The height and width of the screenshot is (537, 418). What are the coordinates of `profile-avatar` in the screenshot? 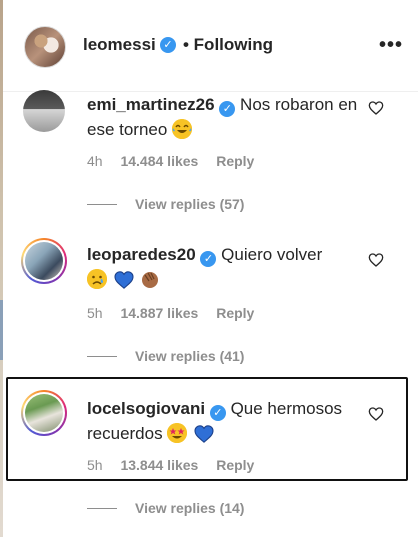 It's located at (45, 47).